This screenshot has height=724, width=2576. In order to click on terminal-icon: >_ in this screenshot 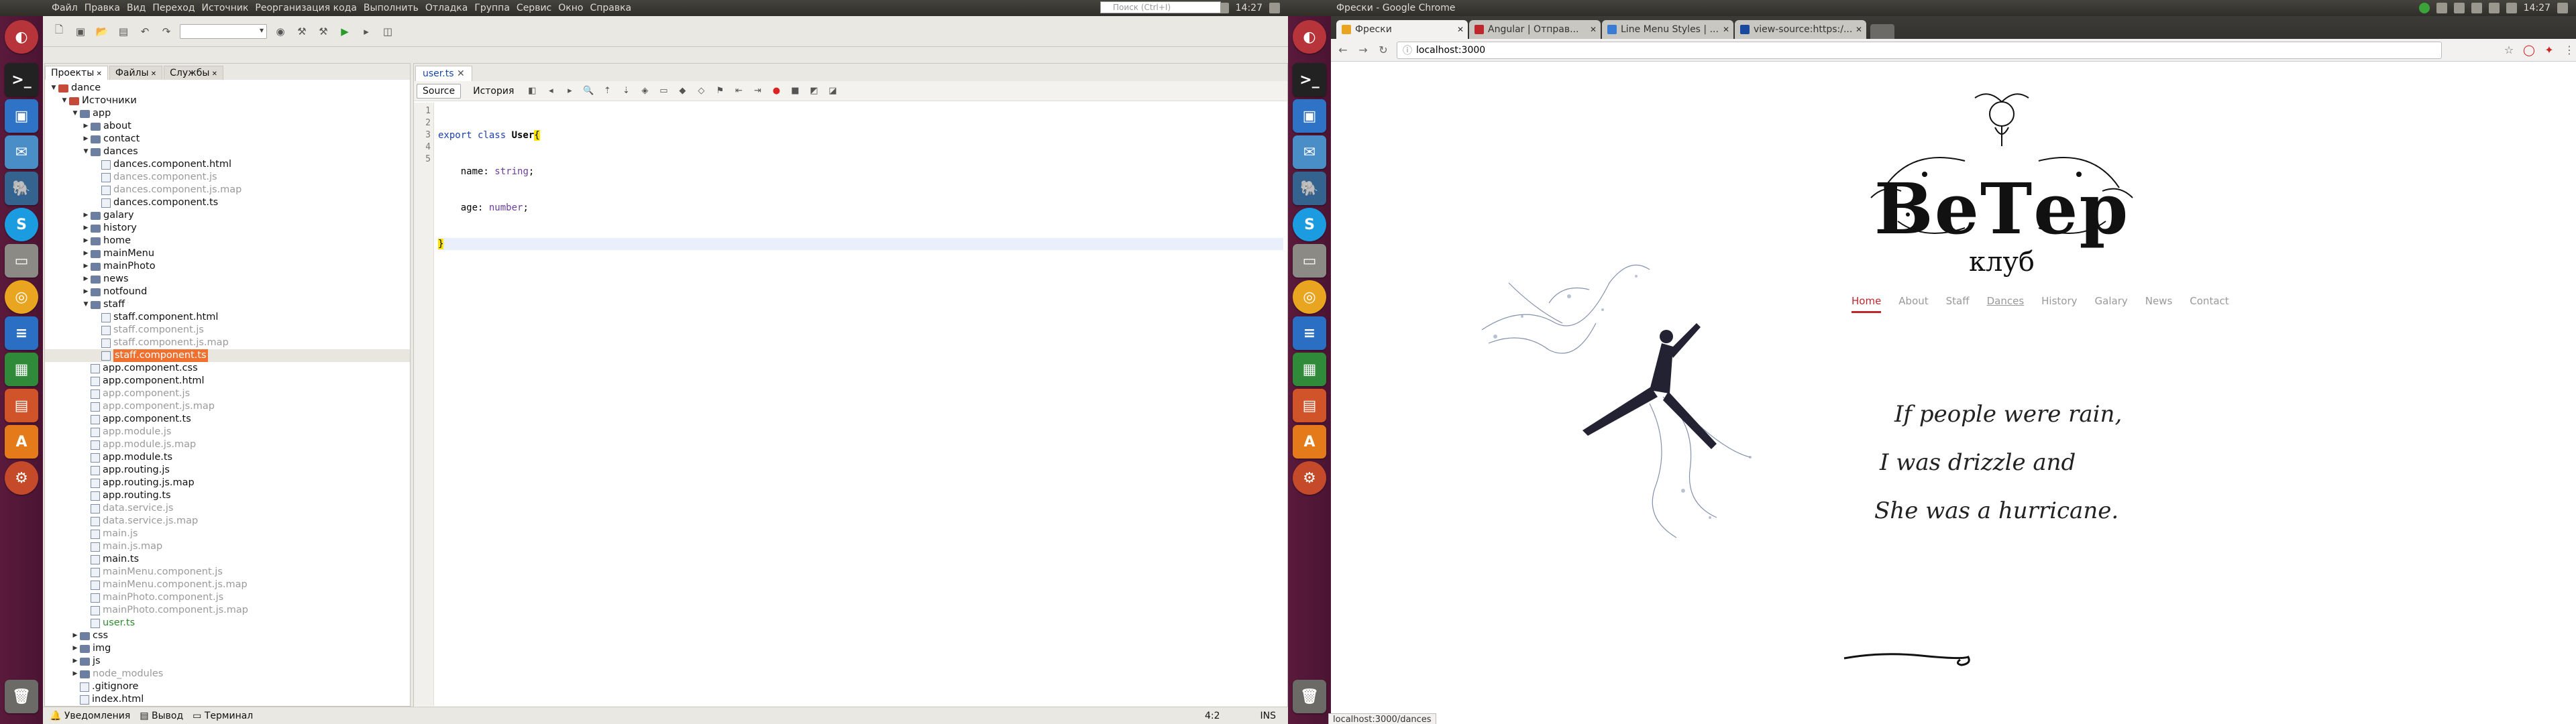, I will do `click(1309, 80)`.